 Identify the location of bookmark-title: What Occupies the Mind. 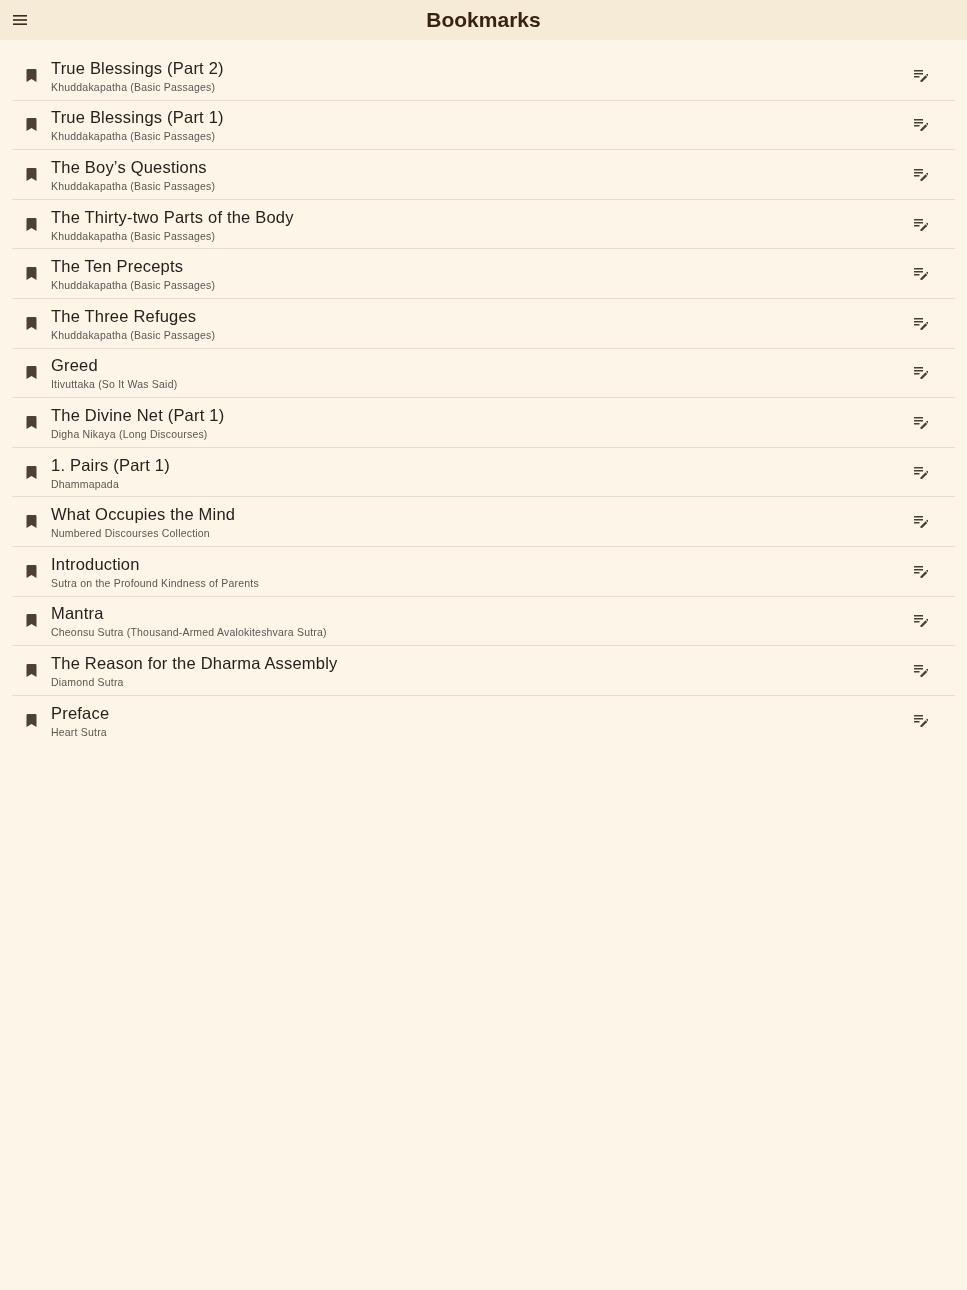
(143, 514).